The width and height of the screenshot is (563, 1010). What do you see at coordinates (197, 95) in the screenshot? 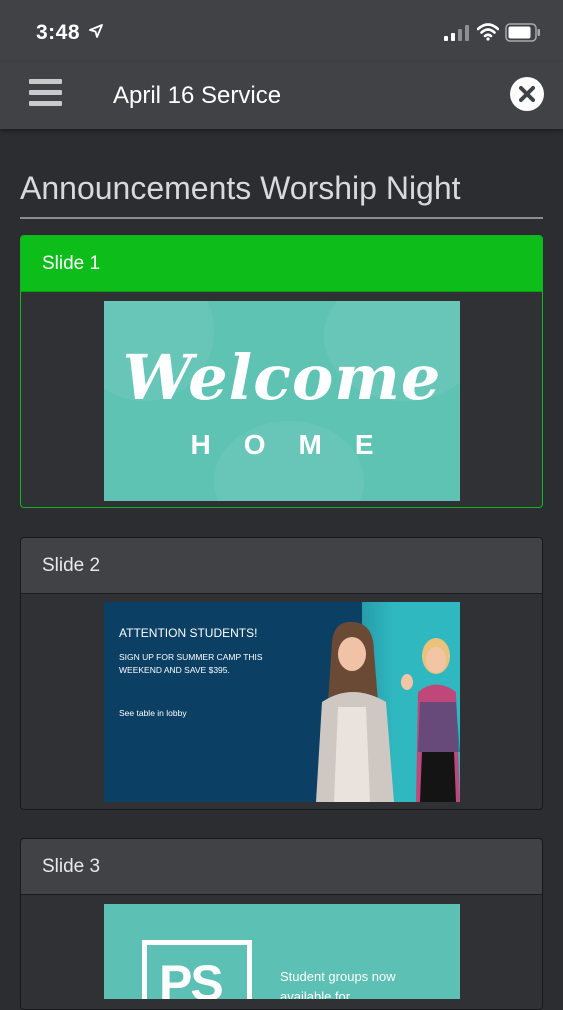
I see `nav-title: April 16 Service` at bounding box center [197, 95].